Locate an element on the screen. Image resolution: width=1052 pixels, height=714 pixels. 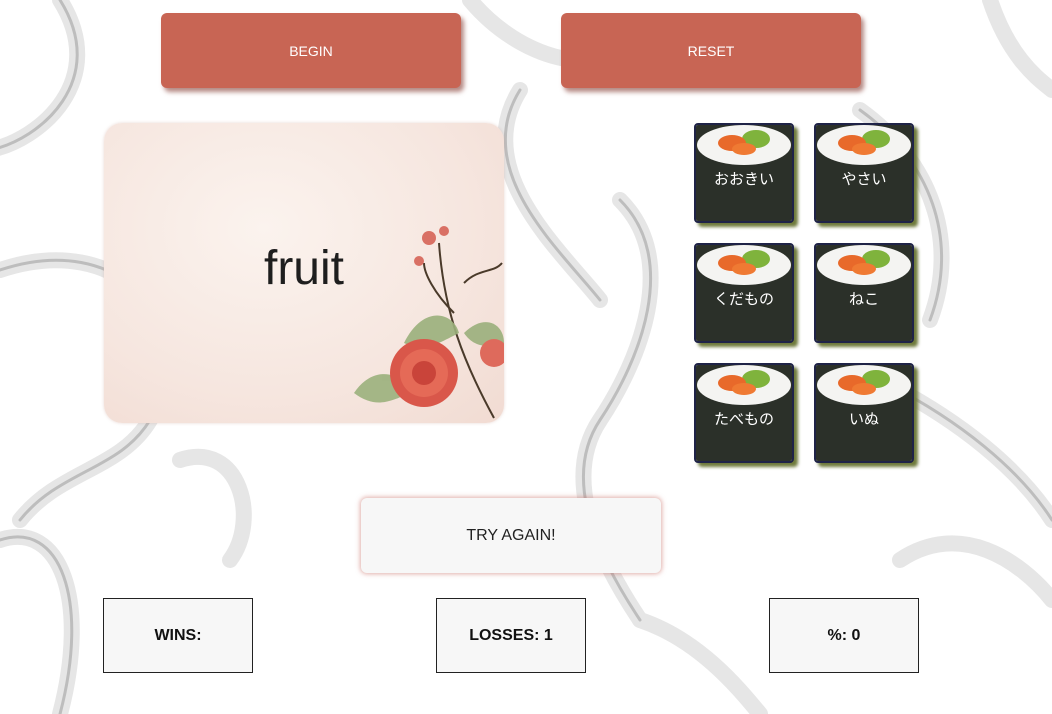
choice-label: たべもの is located at coordinates (743, 419).